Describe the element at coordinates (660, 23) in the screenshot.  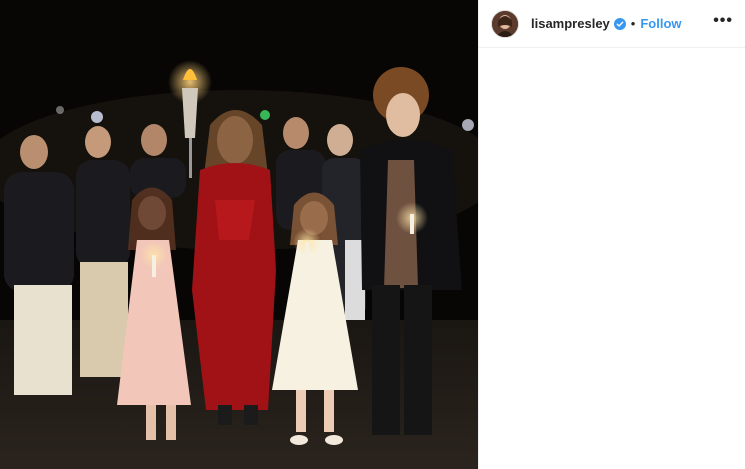
I see `follow-button: Follow` at that location.